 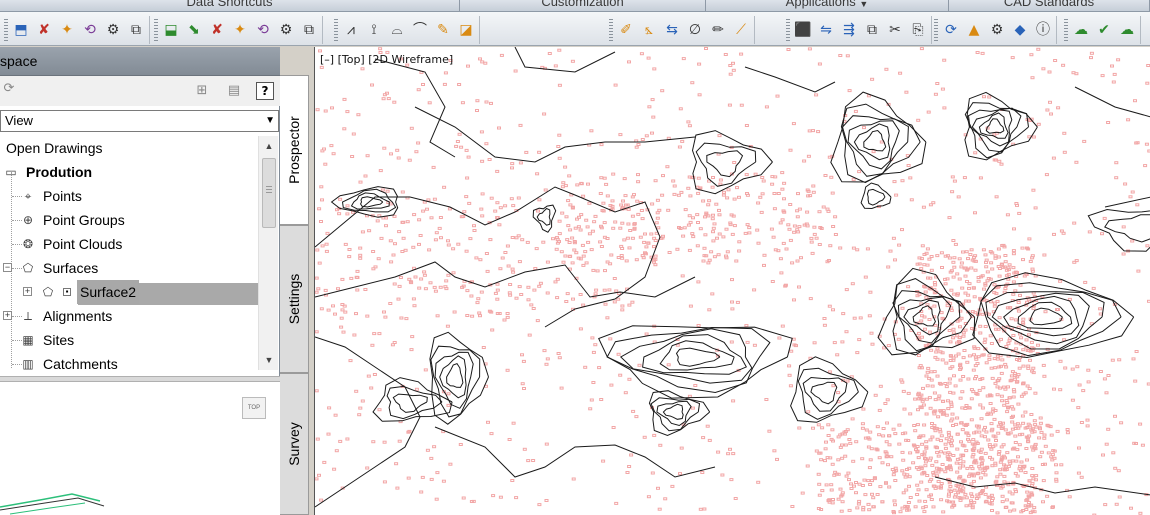 I want to click on data-reference-icon: ⧉, so click(x=136, y=30).